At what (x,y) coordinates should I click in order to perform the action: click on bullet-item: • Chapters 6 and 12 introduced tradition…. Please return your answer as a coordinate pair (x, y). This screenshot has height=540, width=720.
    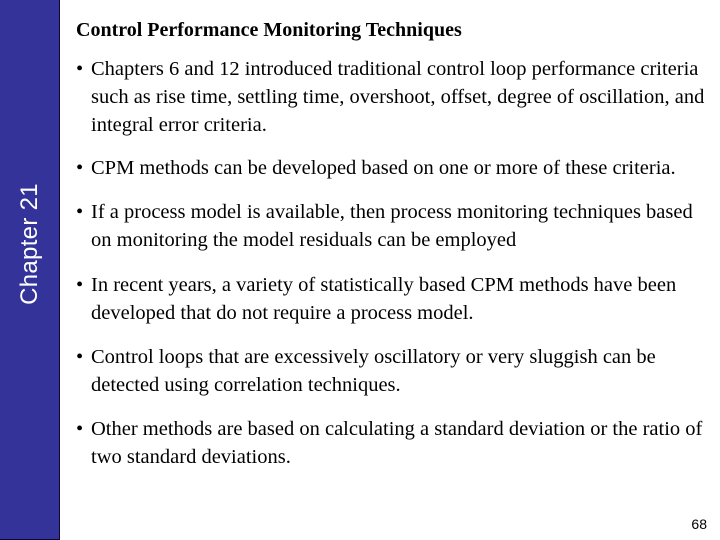
    Looking at the image, I should click on (396, 97).